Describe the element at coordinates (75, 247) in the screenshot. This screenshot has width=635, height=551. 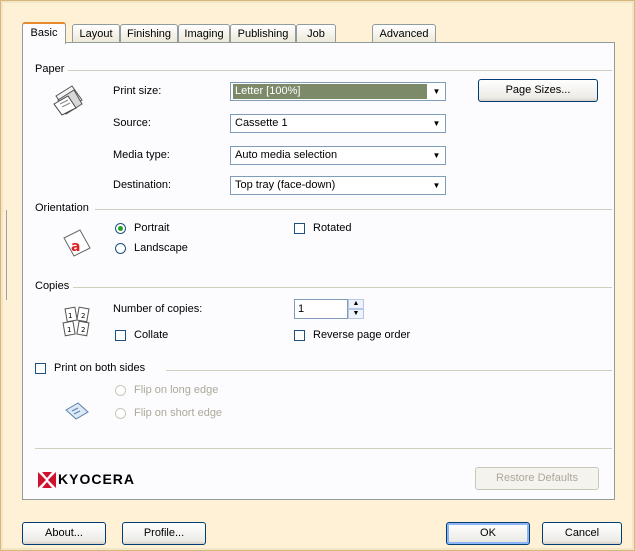
I see `svg-text: a` at that location.